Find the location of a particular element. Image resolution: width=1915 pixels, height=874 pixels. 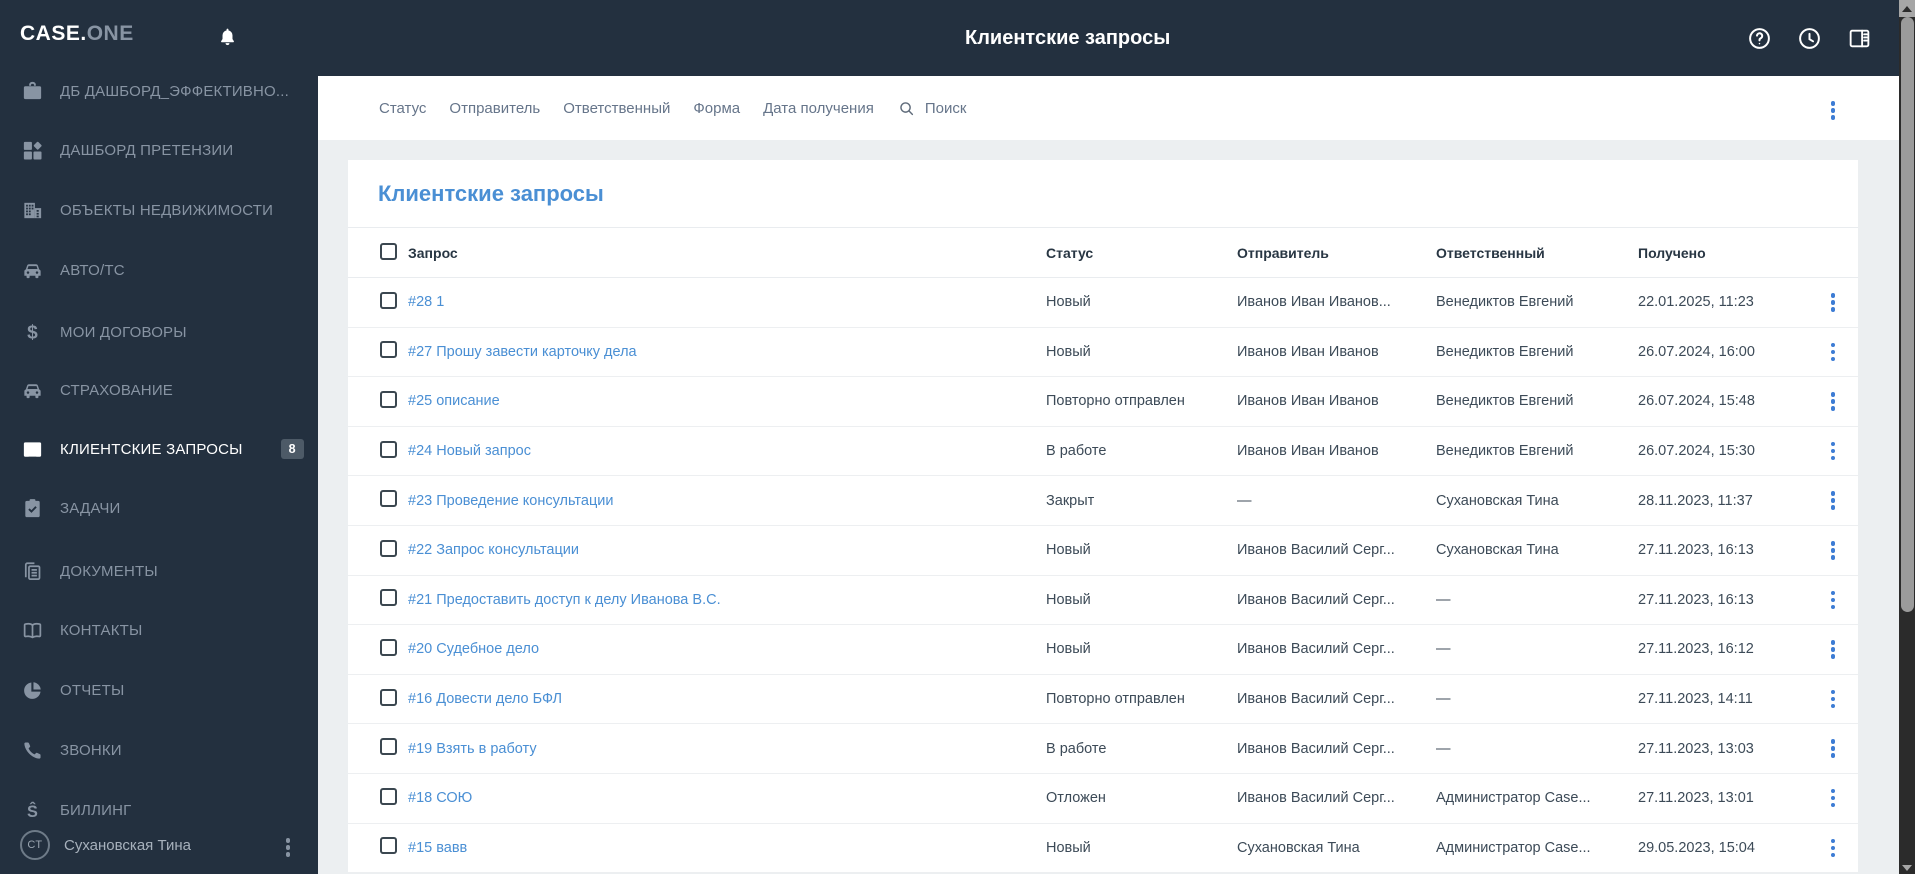

scroll-up-arrow-icon is located at coordinates (1907, 8).